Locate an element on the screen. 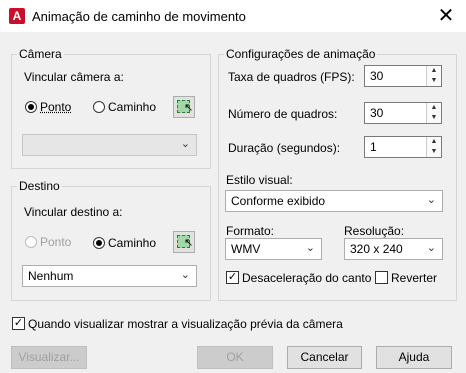 The width and height of the screenshot is (466, 373). destination-path-label: Caminho is located at coordinates (132, 243).